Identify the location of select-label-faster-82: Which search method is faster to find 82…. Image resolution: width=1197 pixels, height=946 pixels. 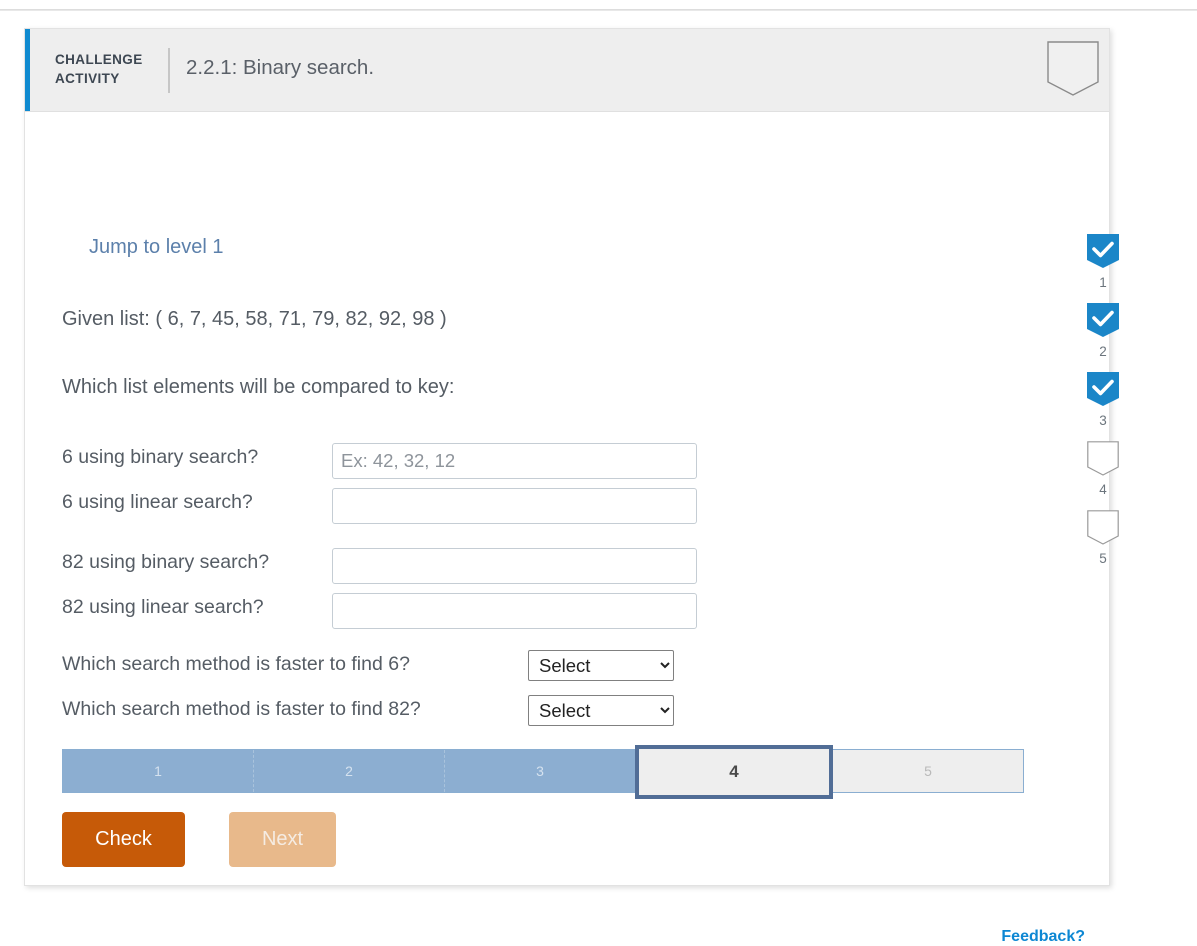
(241, 709).